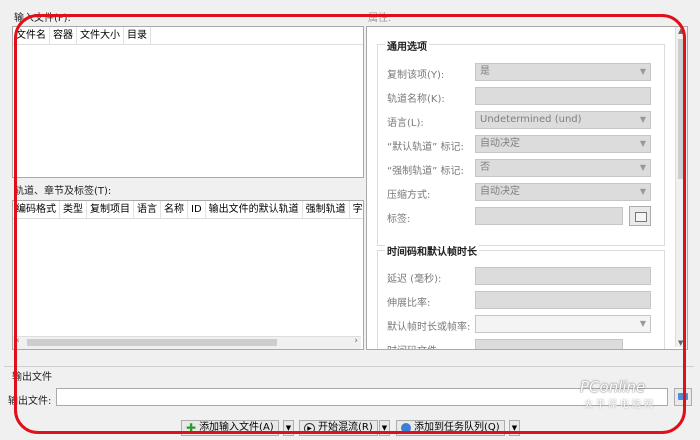 The height and width of the screenshot is (440, 700). I want to click on tracks-column-header: ID, so click(197, 209).